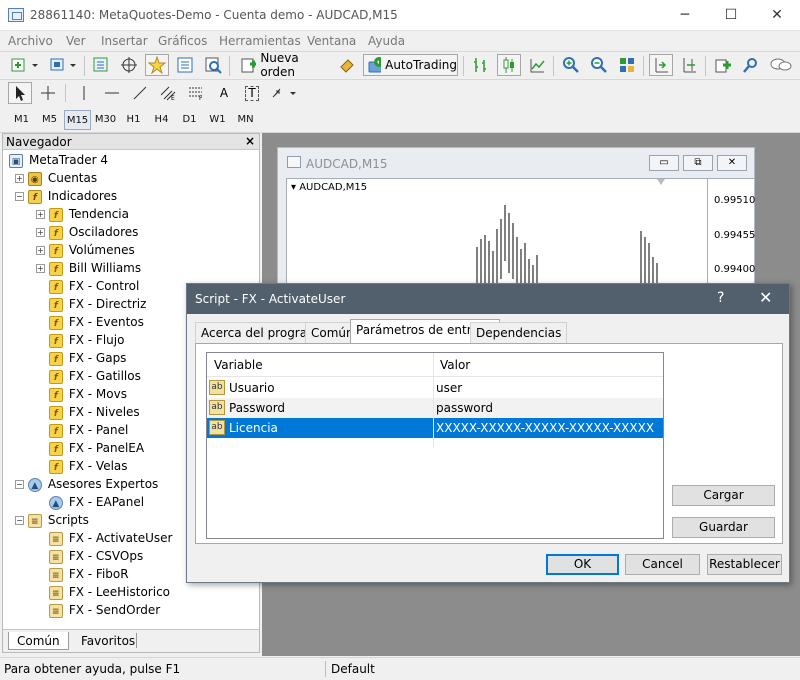 The height and width of the screenshot is (680, 800). Describe the element at coordinates (21, 120) in the screenshot. I see `timeframe-m1: M1` at that location.